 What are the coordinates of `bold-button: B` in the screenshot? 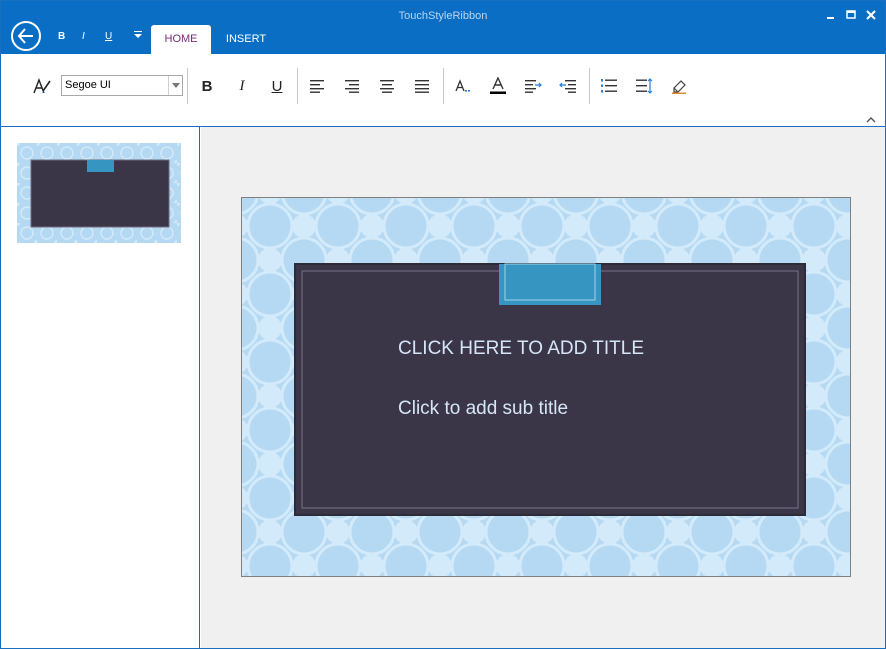 It's located at (207, 86).